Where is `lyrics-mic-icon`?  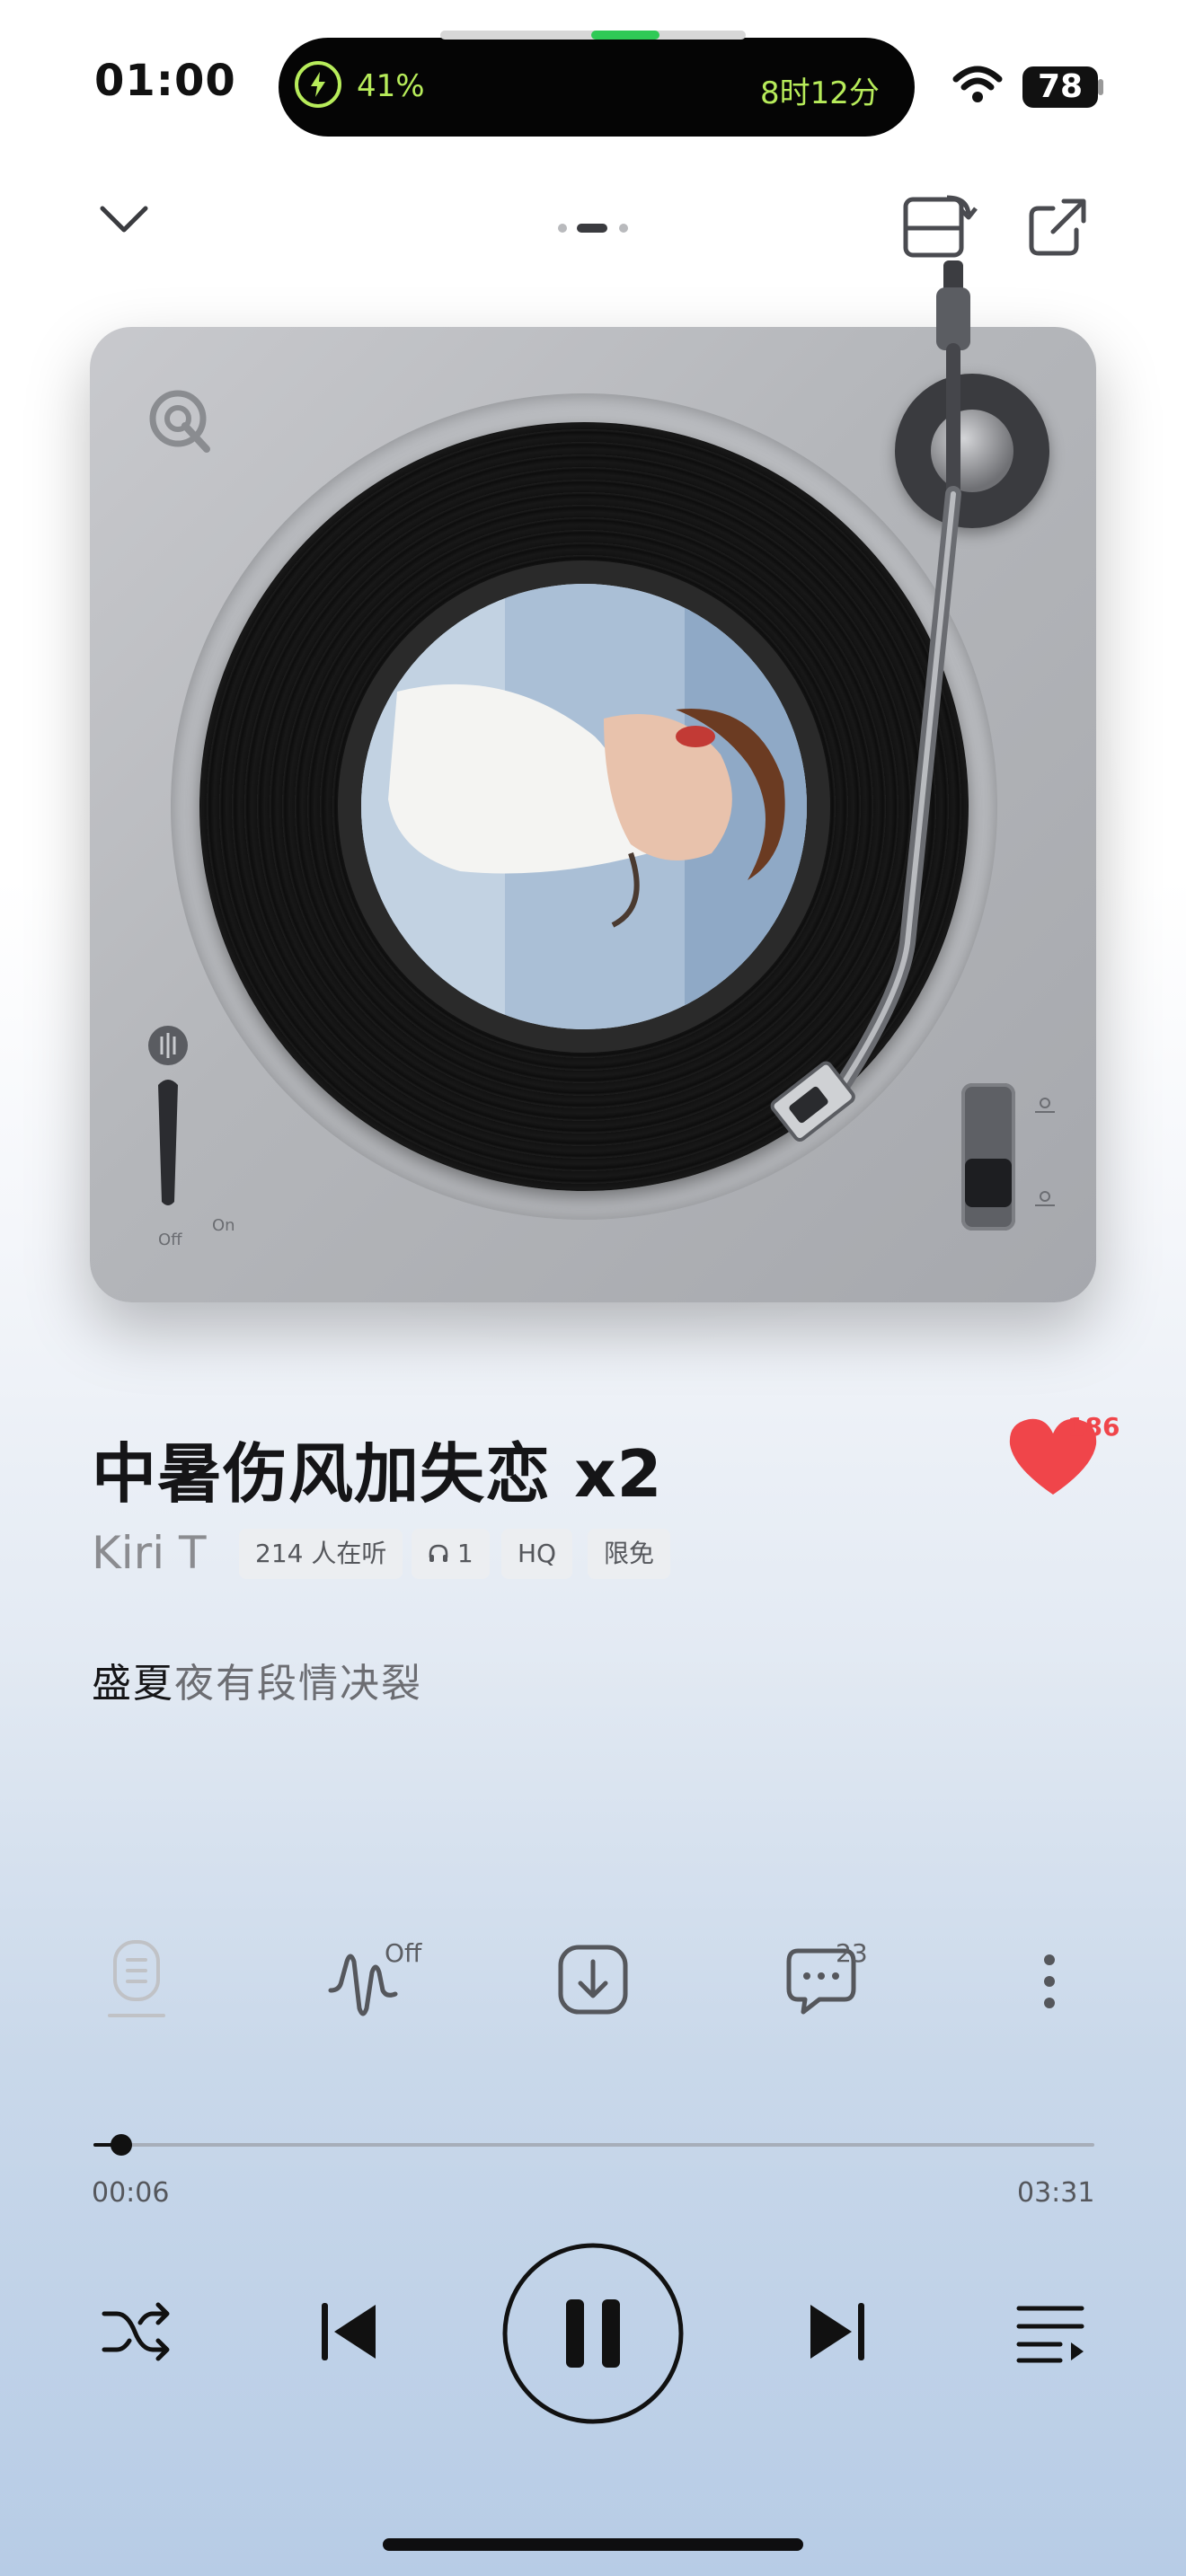 lyrics-mic-icon is located at coordinates (136, 1978).